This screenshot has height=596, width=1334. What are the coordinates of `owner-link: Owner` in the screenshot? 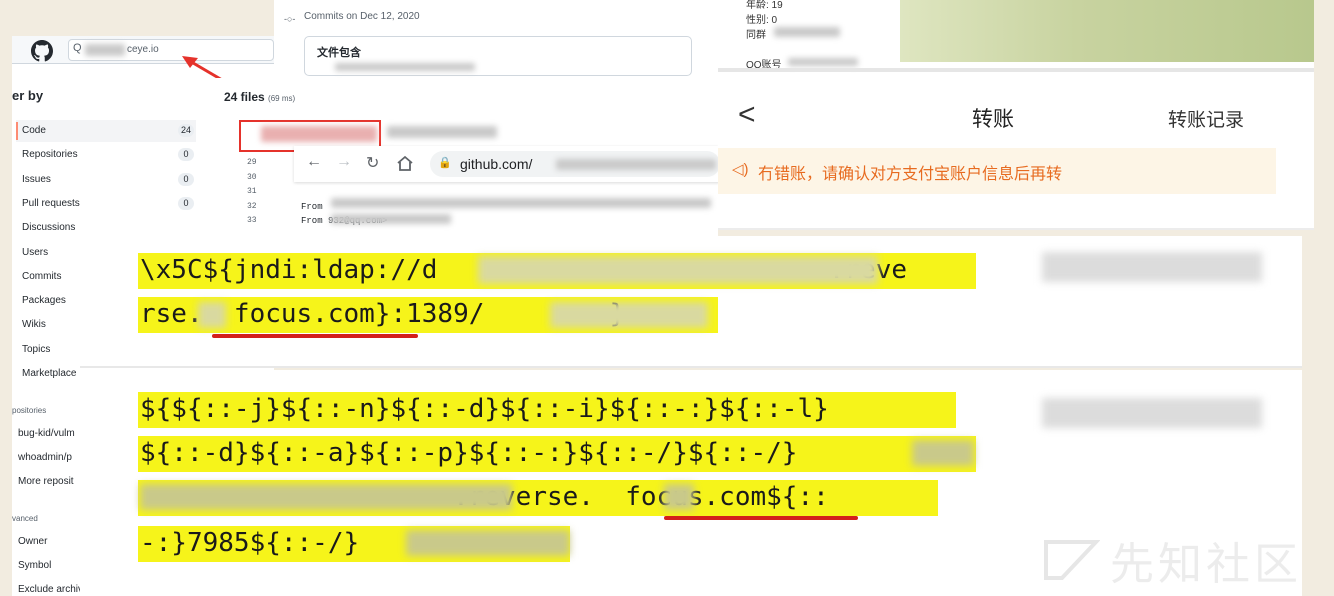 It's located at (32, 541).